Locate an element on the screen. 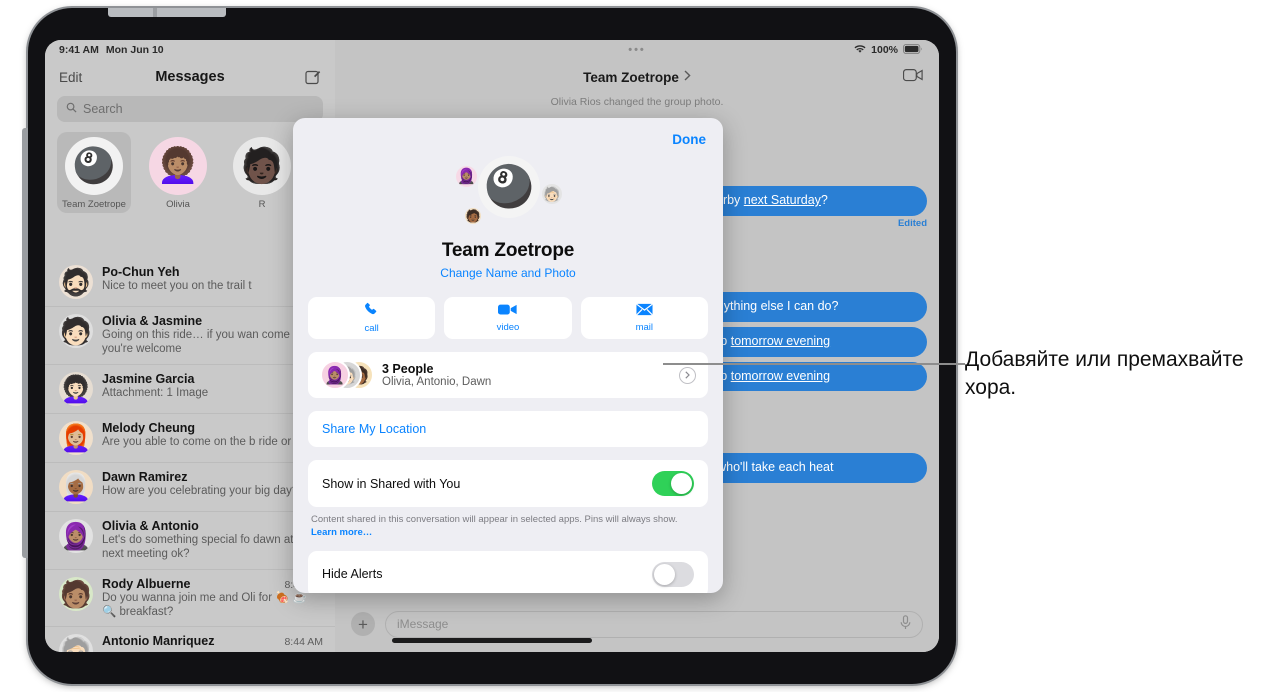  group-avatar-cluster: 🎱 🧕🏽 🧓🏻 🧑🏾 is located at coordinates (508, 197).